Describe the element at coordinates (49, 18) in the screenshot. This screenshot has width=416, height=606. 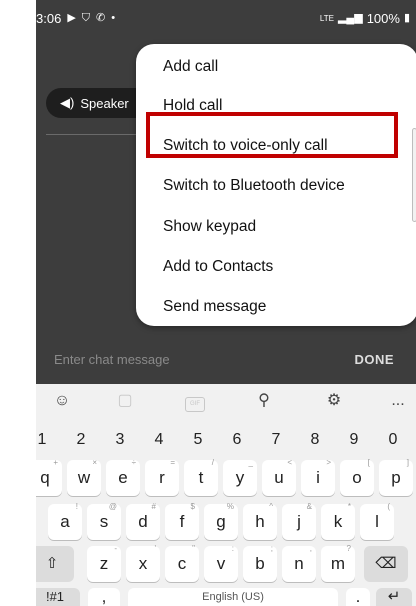
I see `status-time: 3:06` at that location.